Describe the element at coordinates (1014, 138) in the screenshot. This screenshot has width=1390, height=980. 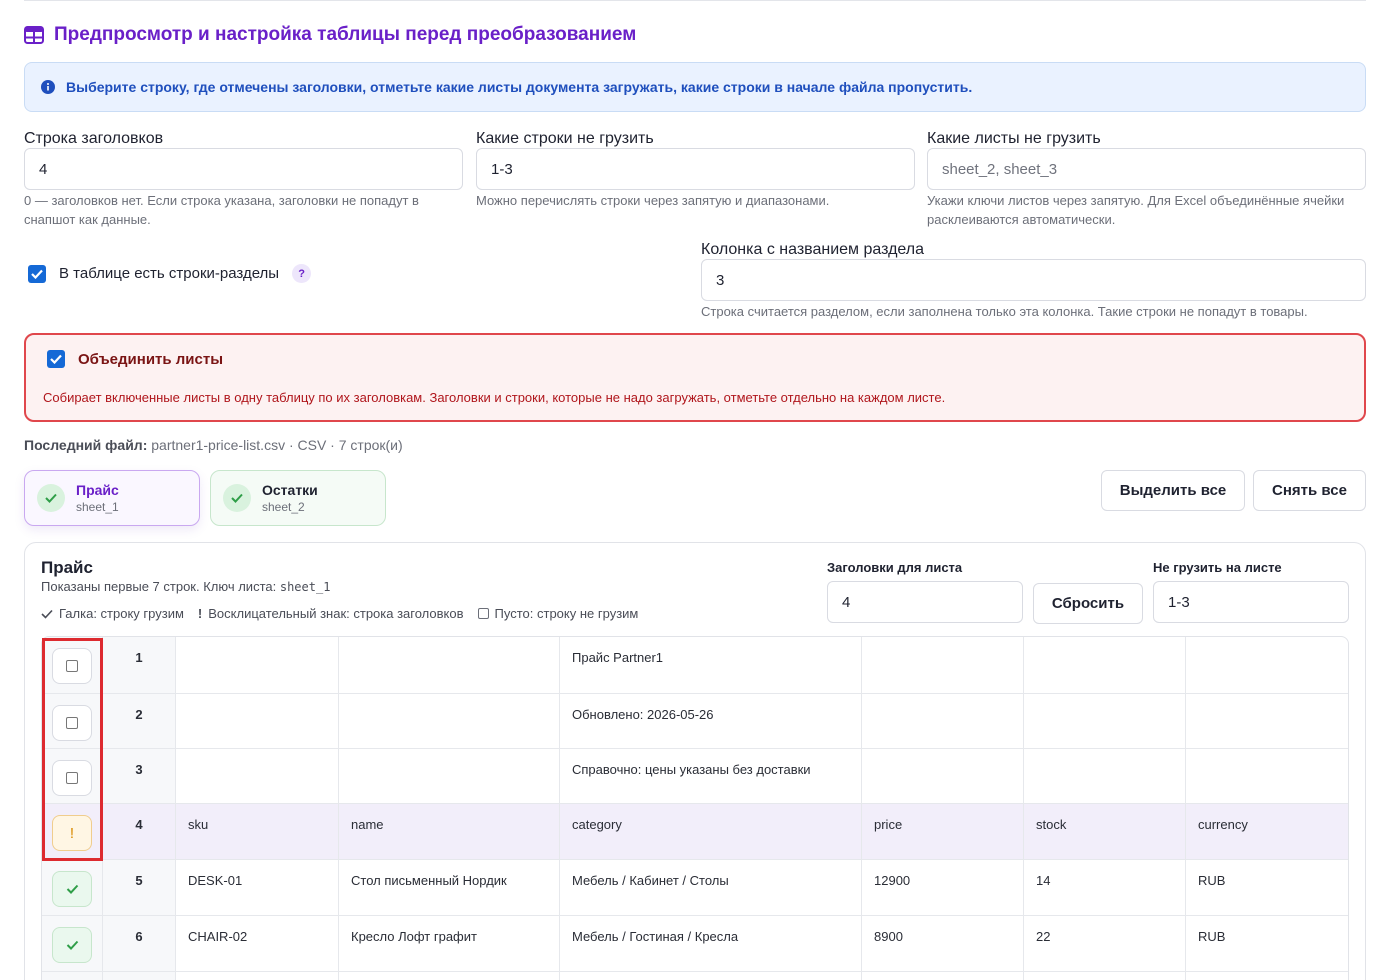
I see `skip-sheets-label: Какие листы не грузить` at that location.